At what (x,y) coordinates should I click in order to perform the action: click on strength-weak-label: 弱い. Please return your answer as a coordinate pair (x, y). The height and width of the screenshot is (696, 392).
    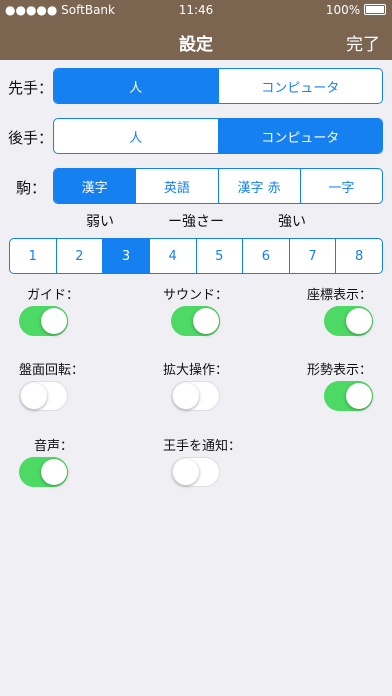
    Looking at the image, I should click on (100, 222).